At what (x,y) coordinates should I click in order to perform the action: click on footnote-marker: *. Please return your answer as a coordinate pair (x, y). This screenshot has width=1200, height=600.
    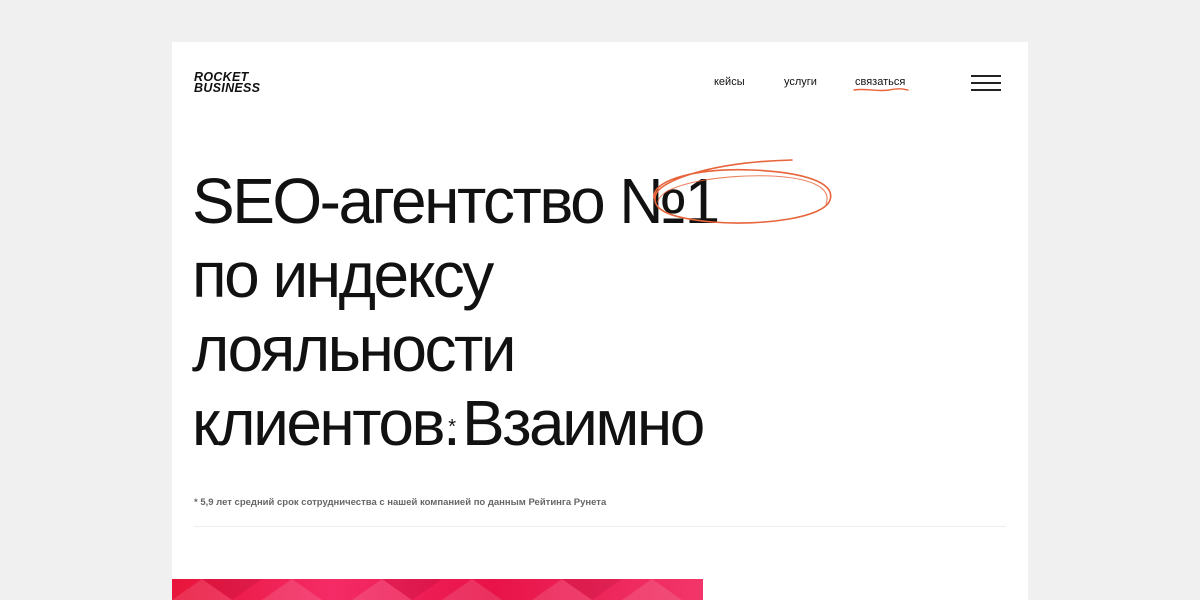
    Looking at the image, I should click on (452, 427).